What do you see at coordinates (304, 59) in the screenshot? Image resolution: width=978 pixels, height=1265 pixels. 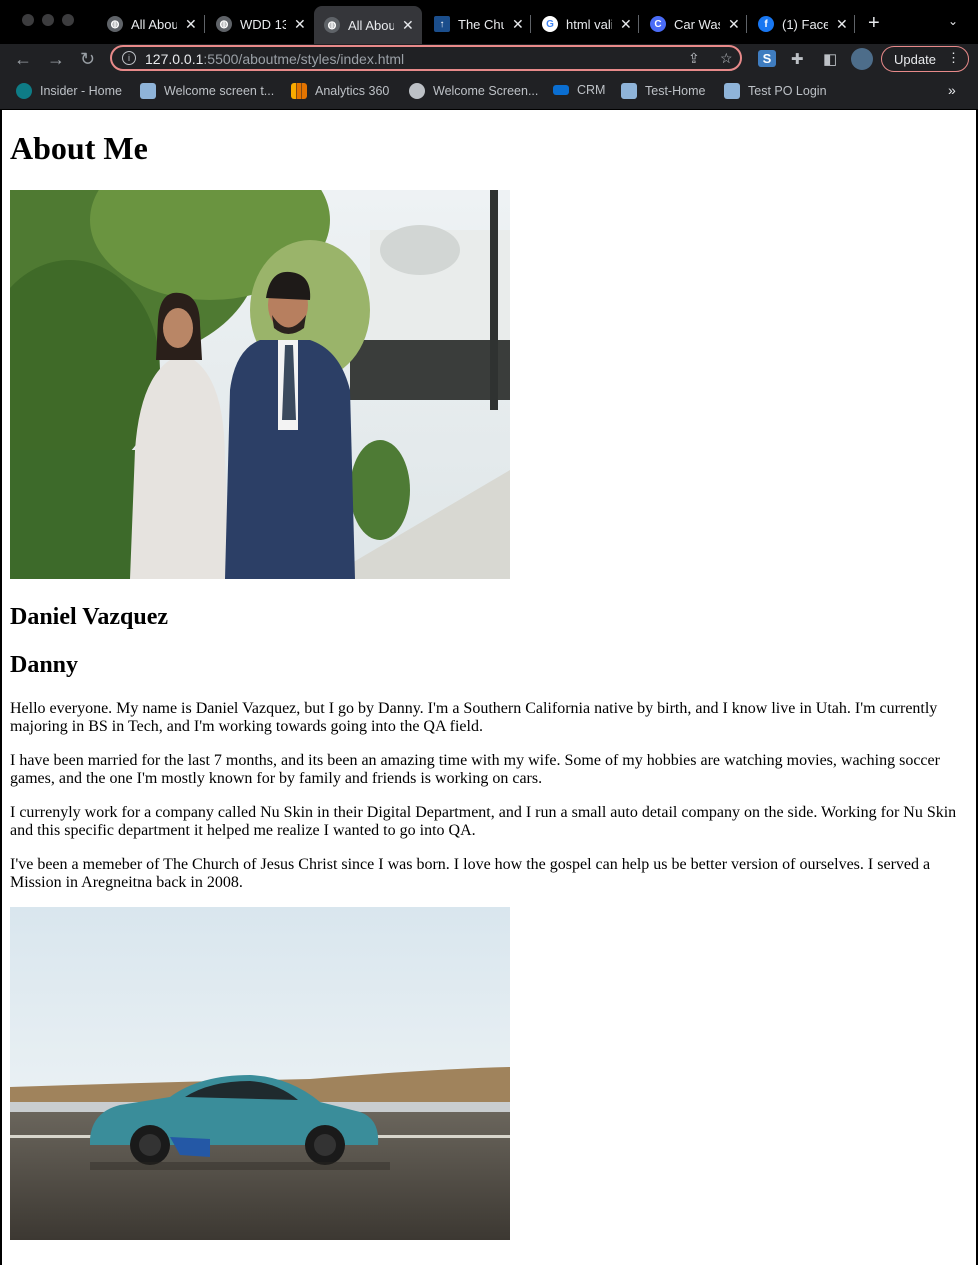 I see `url-path: :5500/aboutme/styles/index.html` at bounding box center [304, 59].